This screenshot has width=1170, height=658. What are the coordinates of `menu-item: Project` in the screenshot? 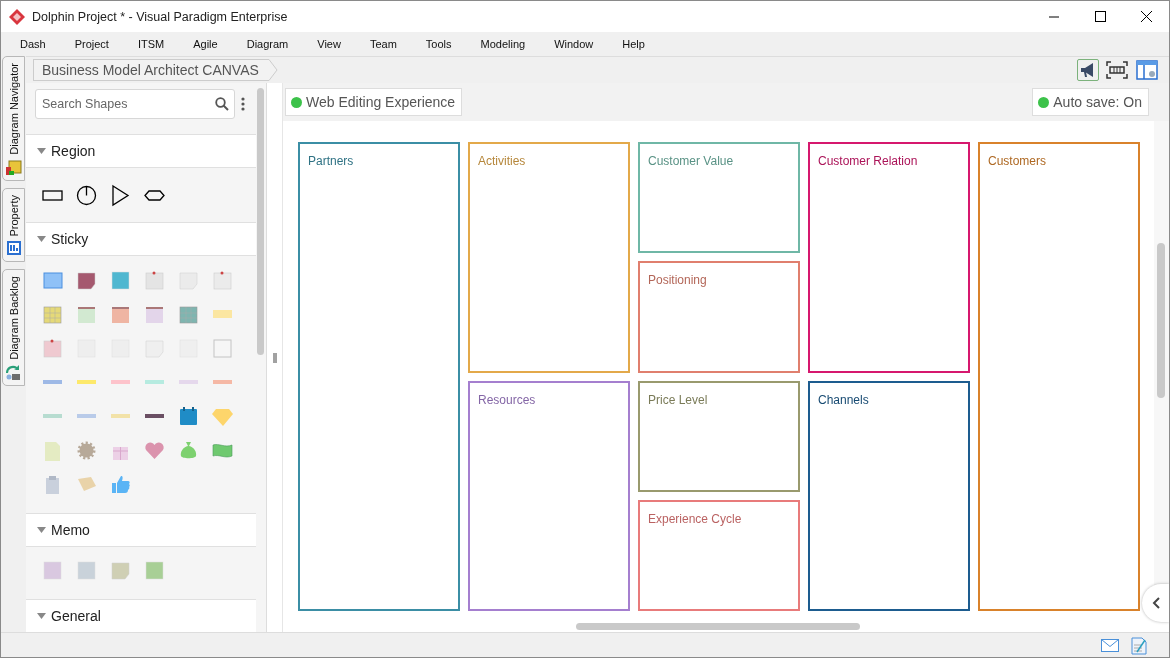 It's located at (91, 44).